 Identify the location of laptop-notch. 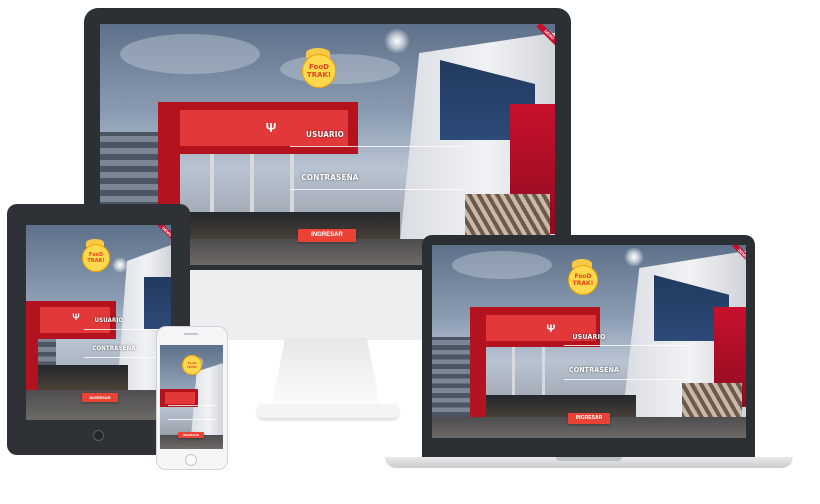
(589, 459).